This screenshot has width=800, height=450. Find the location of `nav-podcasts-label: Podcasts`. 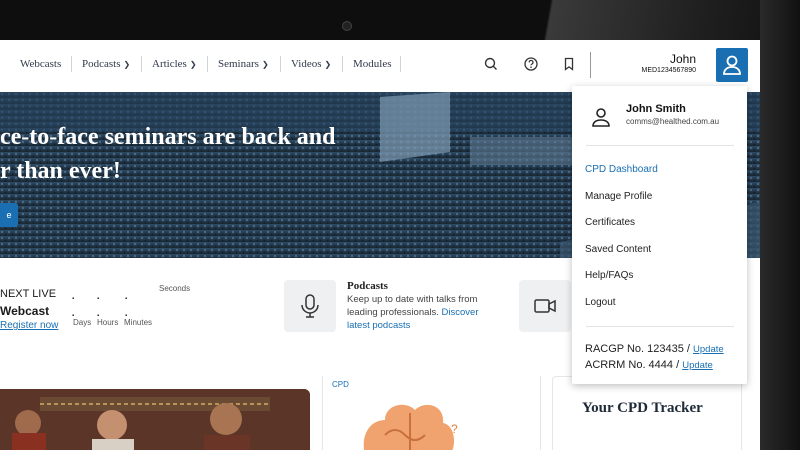

nav-podcasts-label: Podcasts is located at coordinates (101, 64).